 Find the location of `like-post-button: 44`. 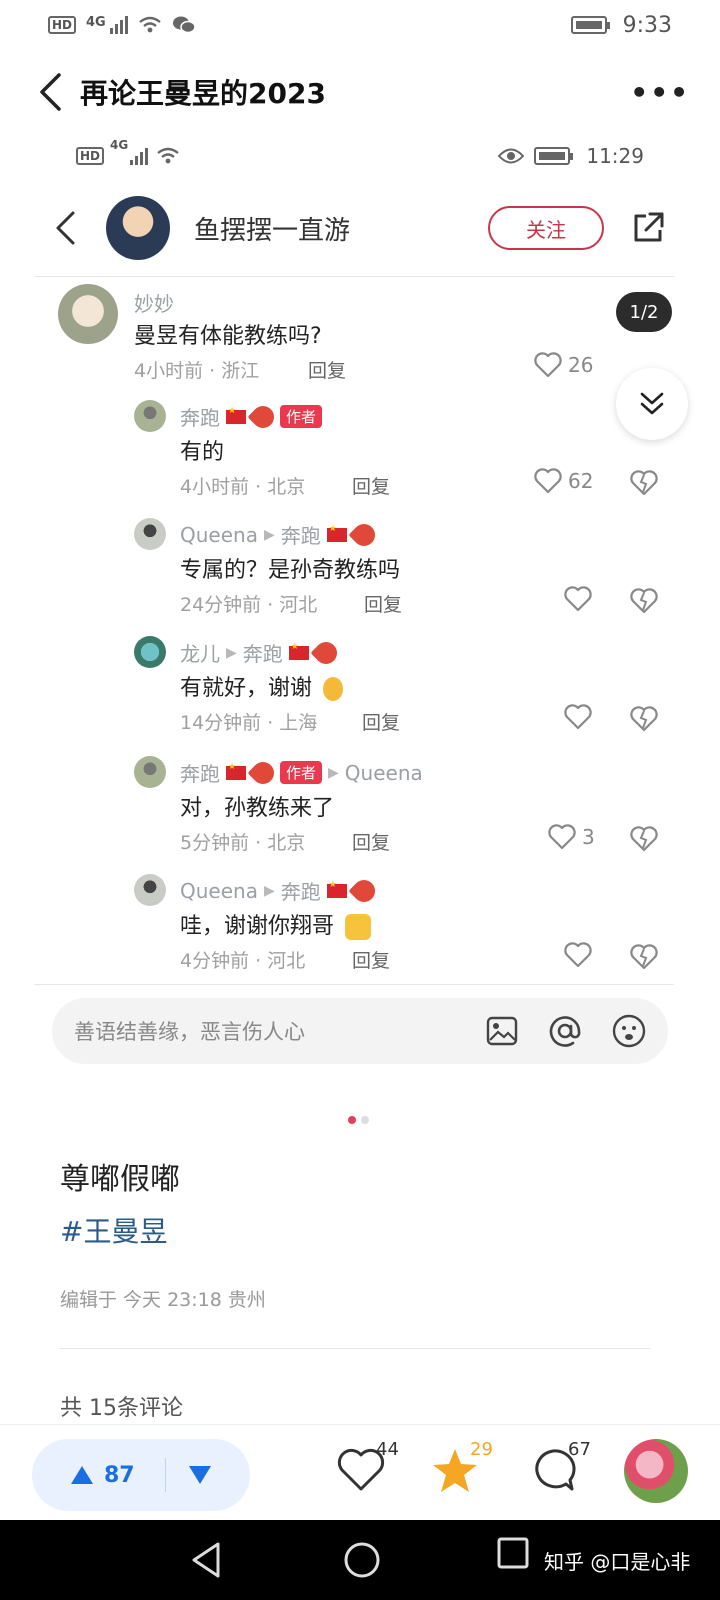

like-post-button: 44 is located at coordinates (367, 1473).